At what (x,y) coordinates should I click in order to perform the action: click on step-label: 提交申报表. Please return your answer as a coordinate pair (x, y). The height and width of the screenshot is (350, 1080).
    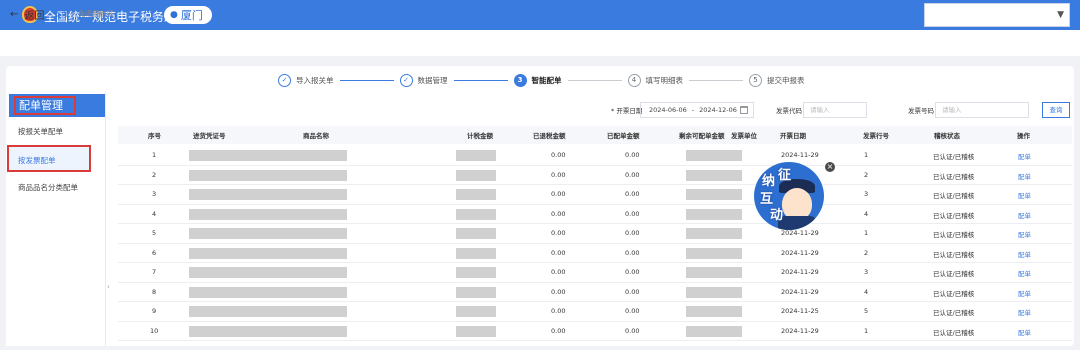
    Looking at the image, I should click on (786, 80).